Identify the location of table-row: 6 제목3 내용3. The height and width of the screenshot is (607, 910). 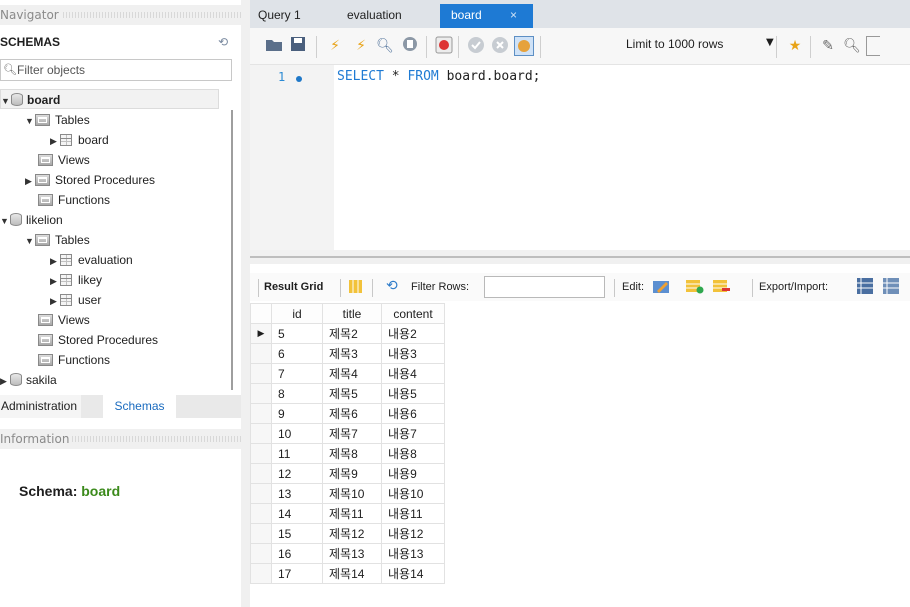
(347, 353).